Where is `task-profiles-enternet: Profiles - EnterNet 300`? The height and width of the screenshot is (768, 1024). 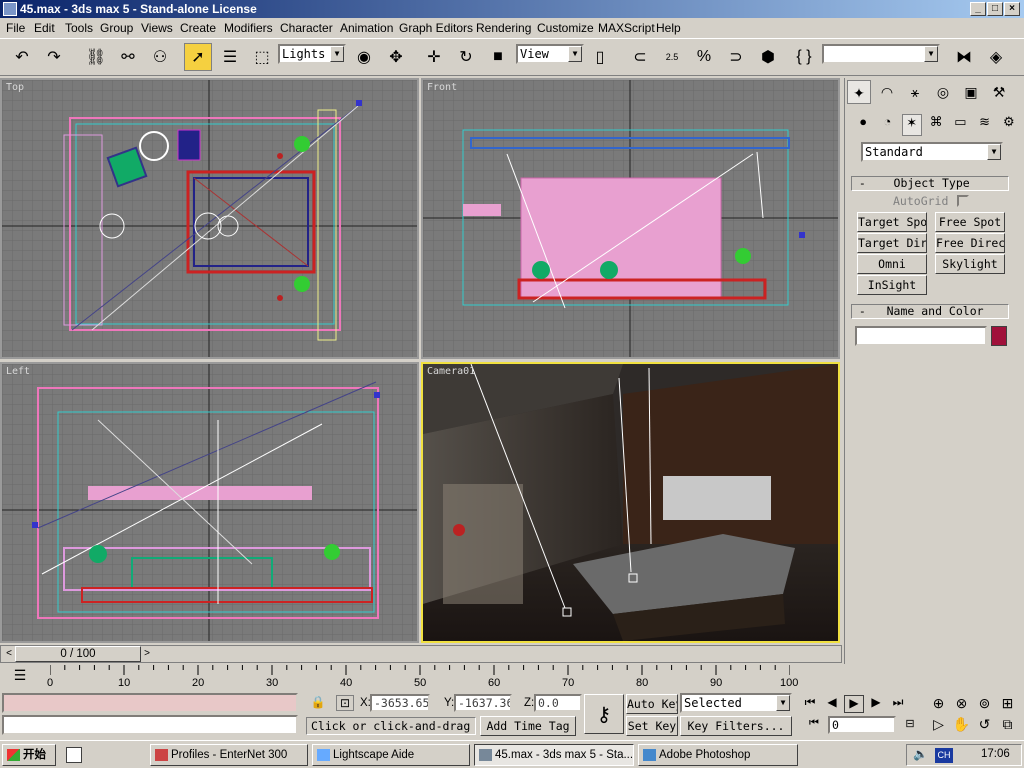
task-profiles-enternet: Profiles - EnterNet 300 is located at coordinates (229, 755).